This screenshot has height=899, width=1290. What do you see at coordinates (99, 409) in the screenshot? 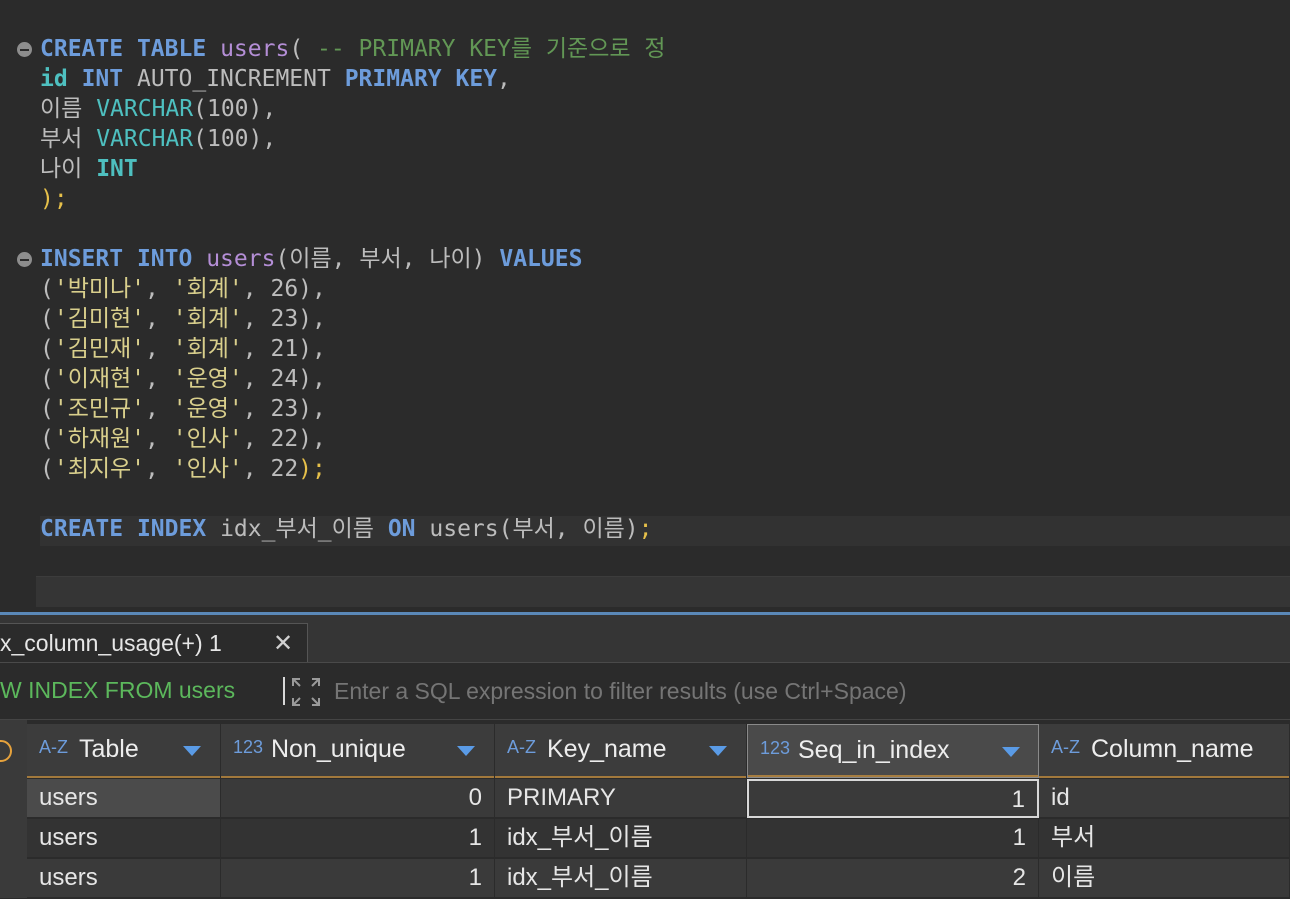
I see `string-literal: '조민규'` at bounding box center [99, 409].